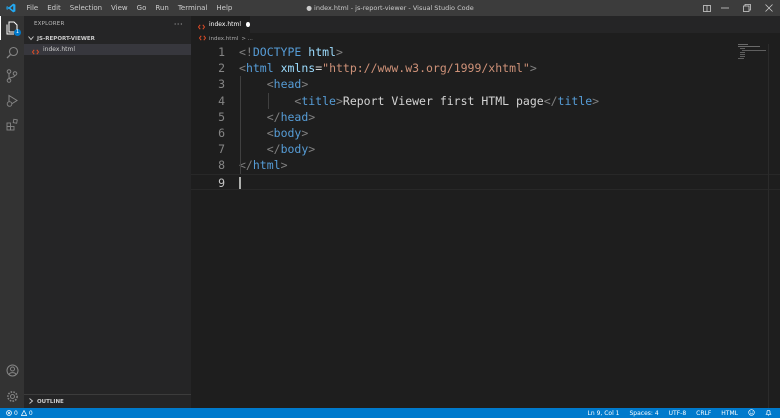 The height and width of the screenshot is (418, 780). I want to click on layout-toggle-icon, so click(707, 8).